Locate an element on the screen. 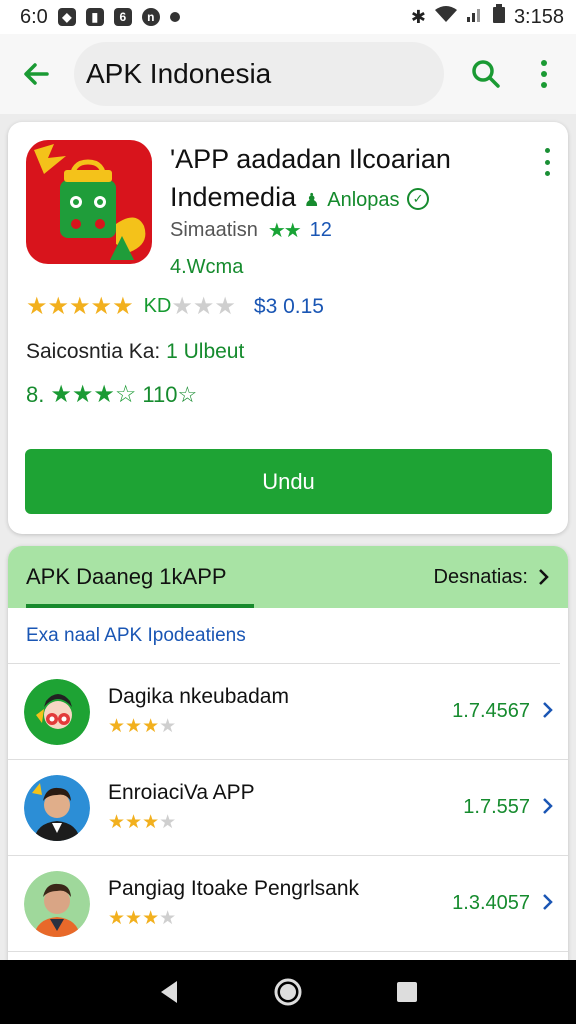 The image size is (576, 1024). wifi-icon is located at coordinates (446, 17).